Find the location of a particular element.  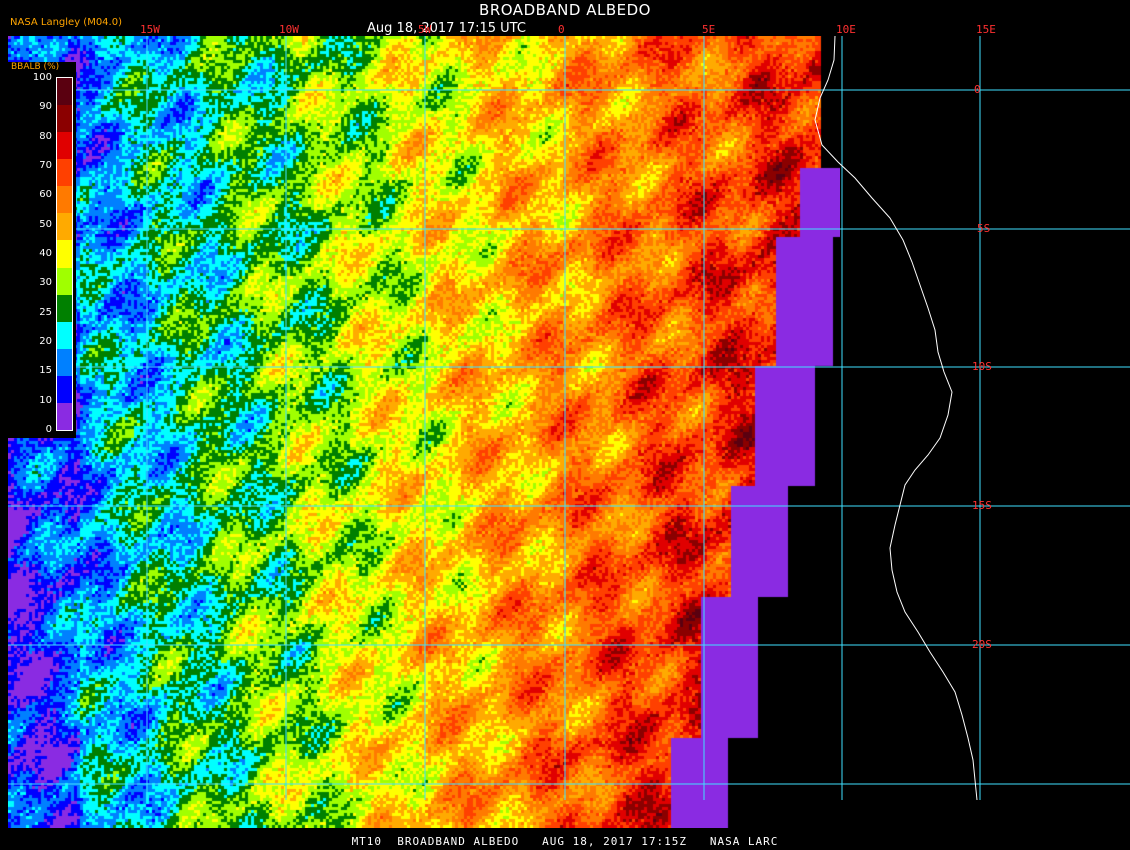

producer-label: NASA Langley (M04.0) is located at coordinates (66, 22).